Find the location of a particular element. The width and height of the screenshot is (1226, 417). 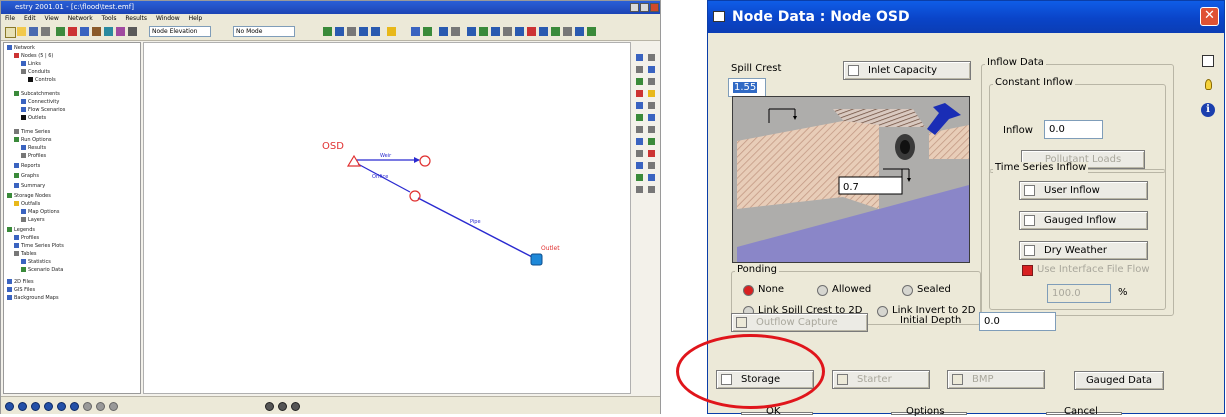

menu-help: Help is located at coordinates (196, 18).